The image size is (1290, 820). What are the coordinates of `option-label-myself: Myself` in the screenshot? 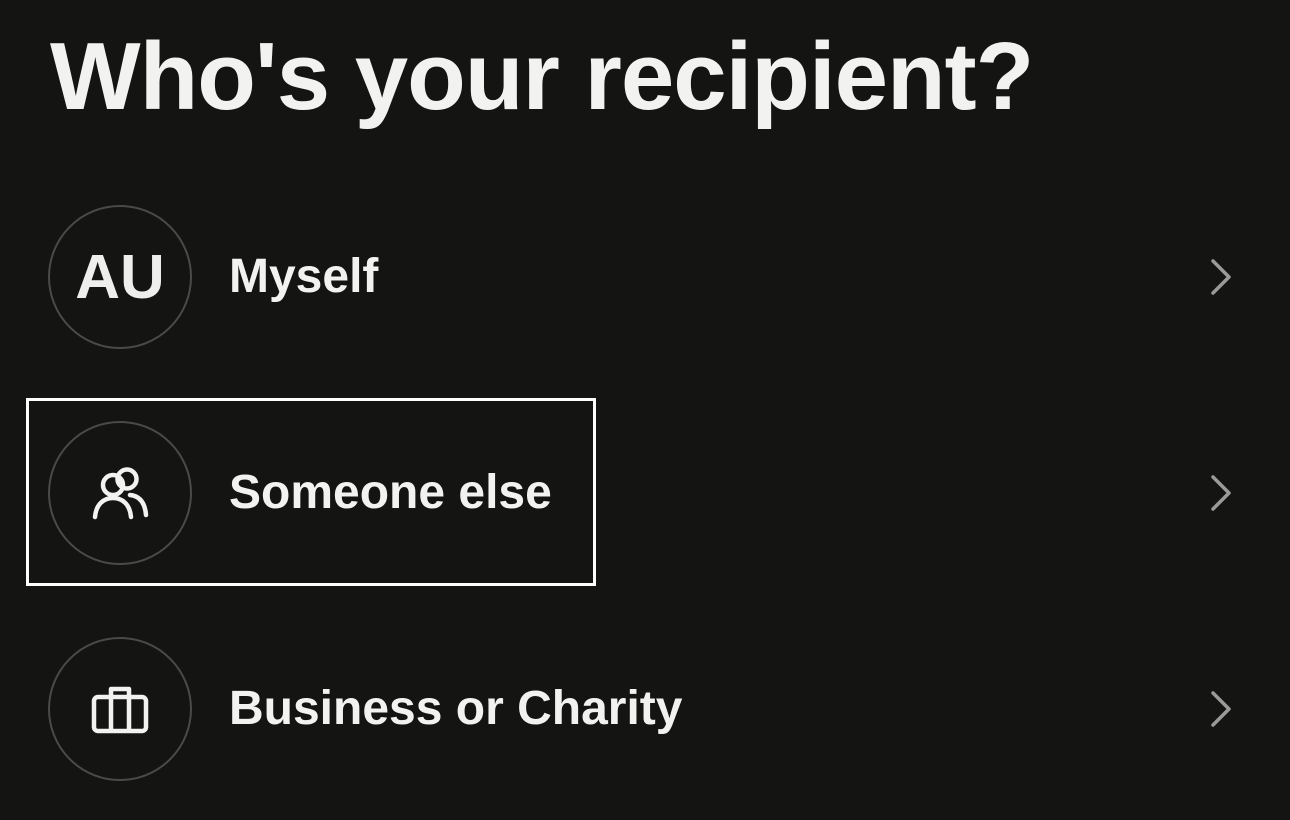 It's located at (304, 276).